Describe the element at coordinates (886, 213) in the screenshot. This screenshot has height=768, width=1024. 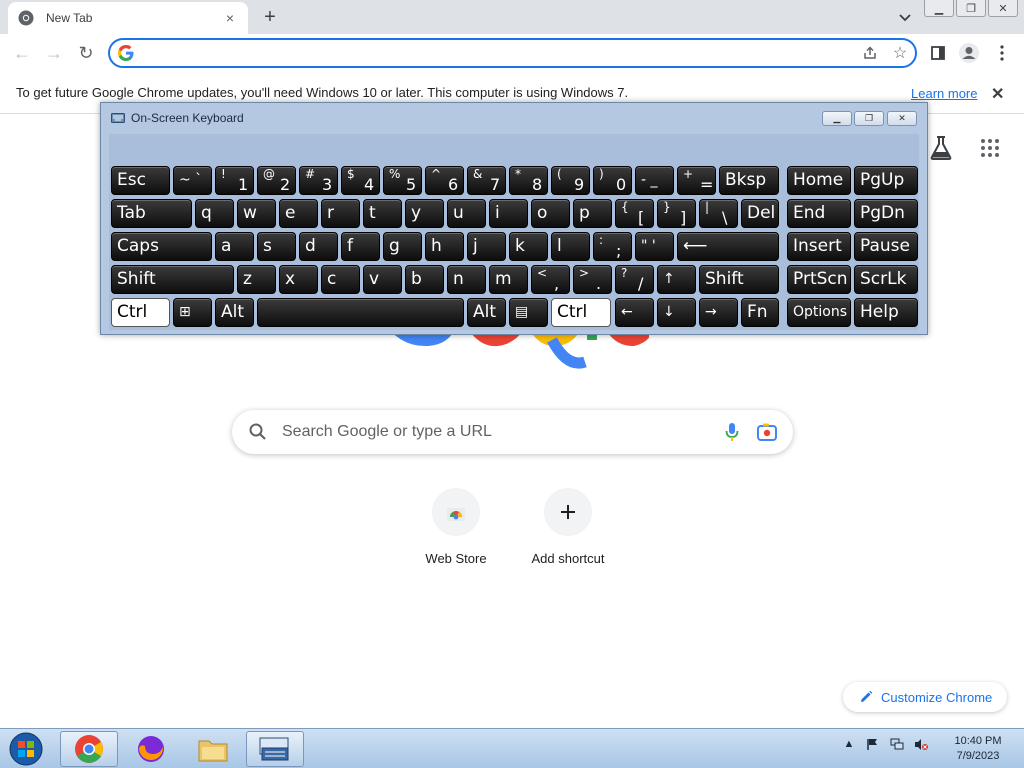
I see `key-pgdn: PgDn` at that location.